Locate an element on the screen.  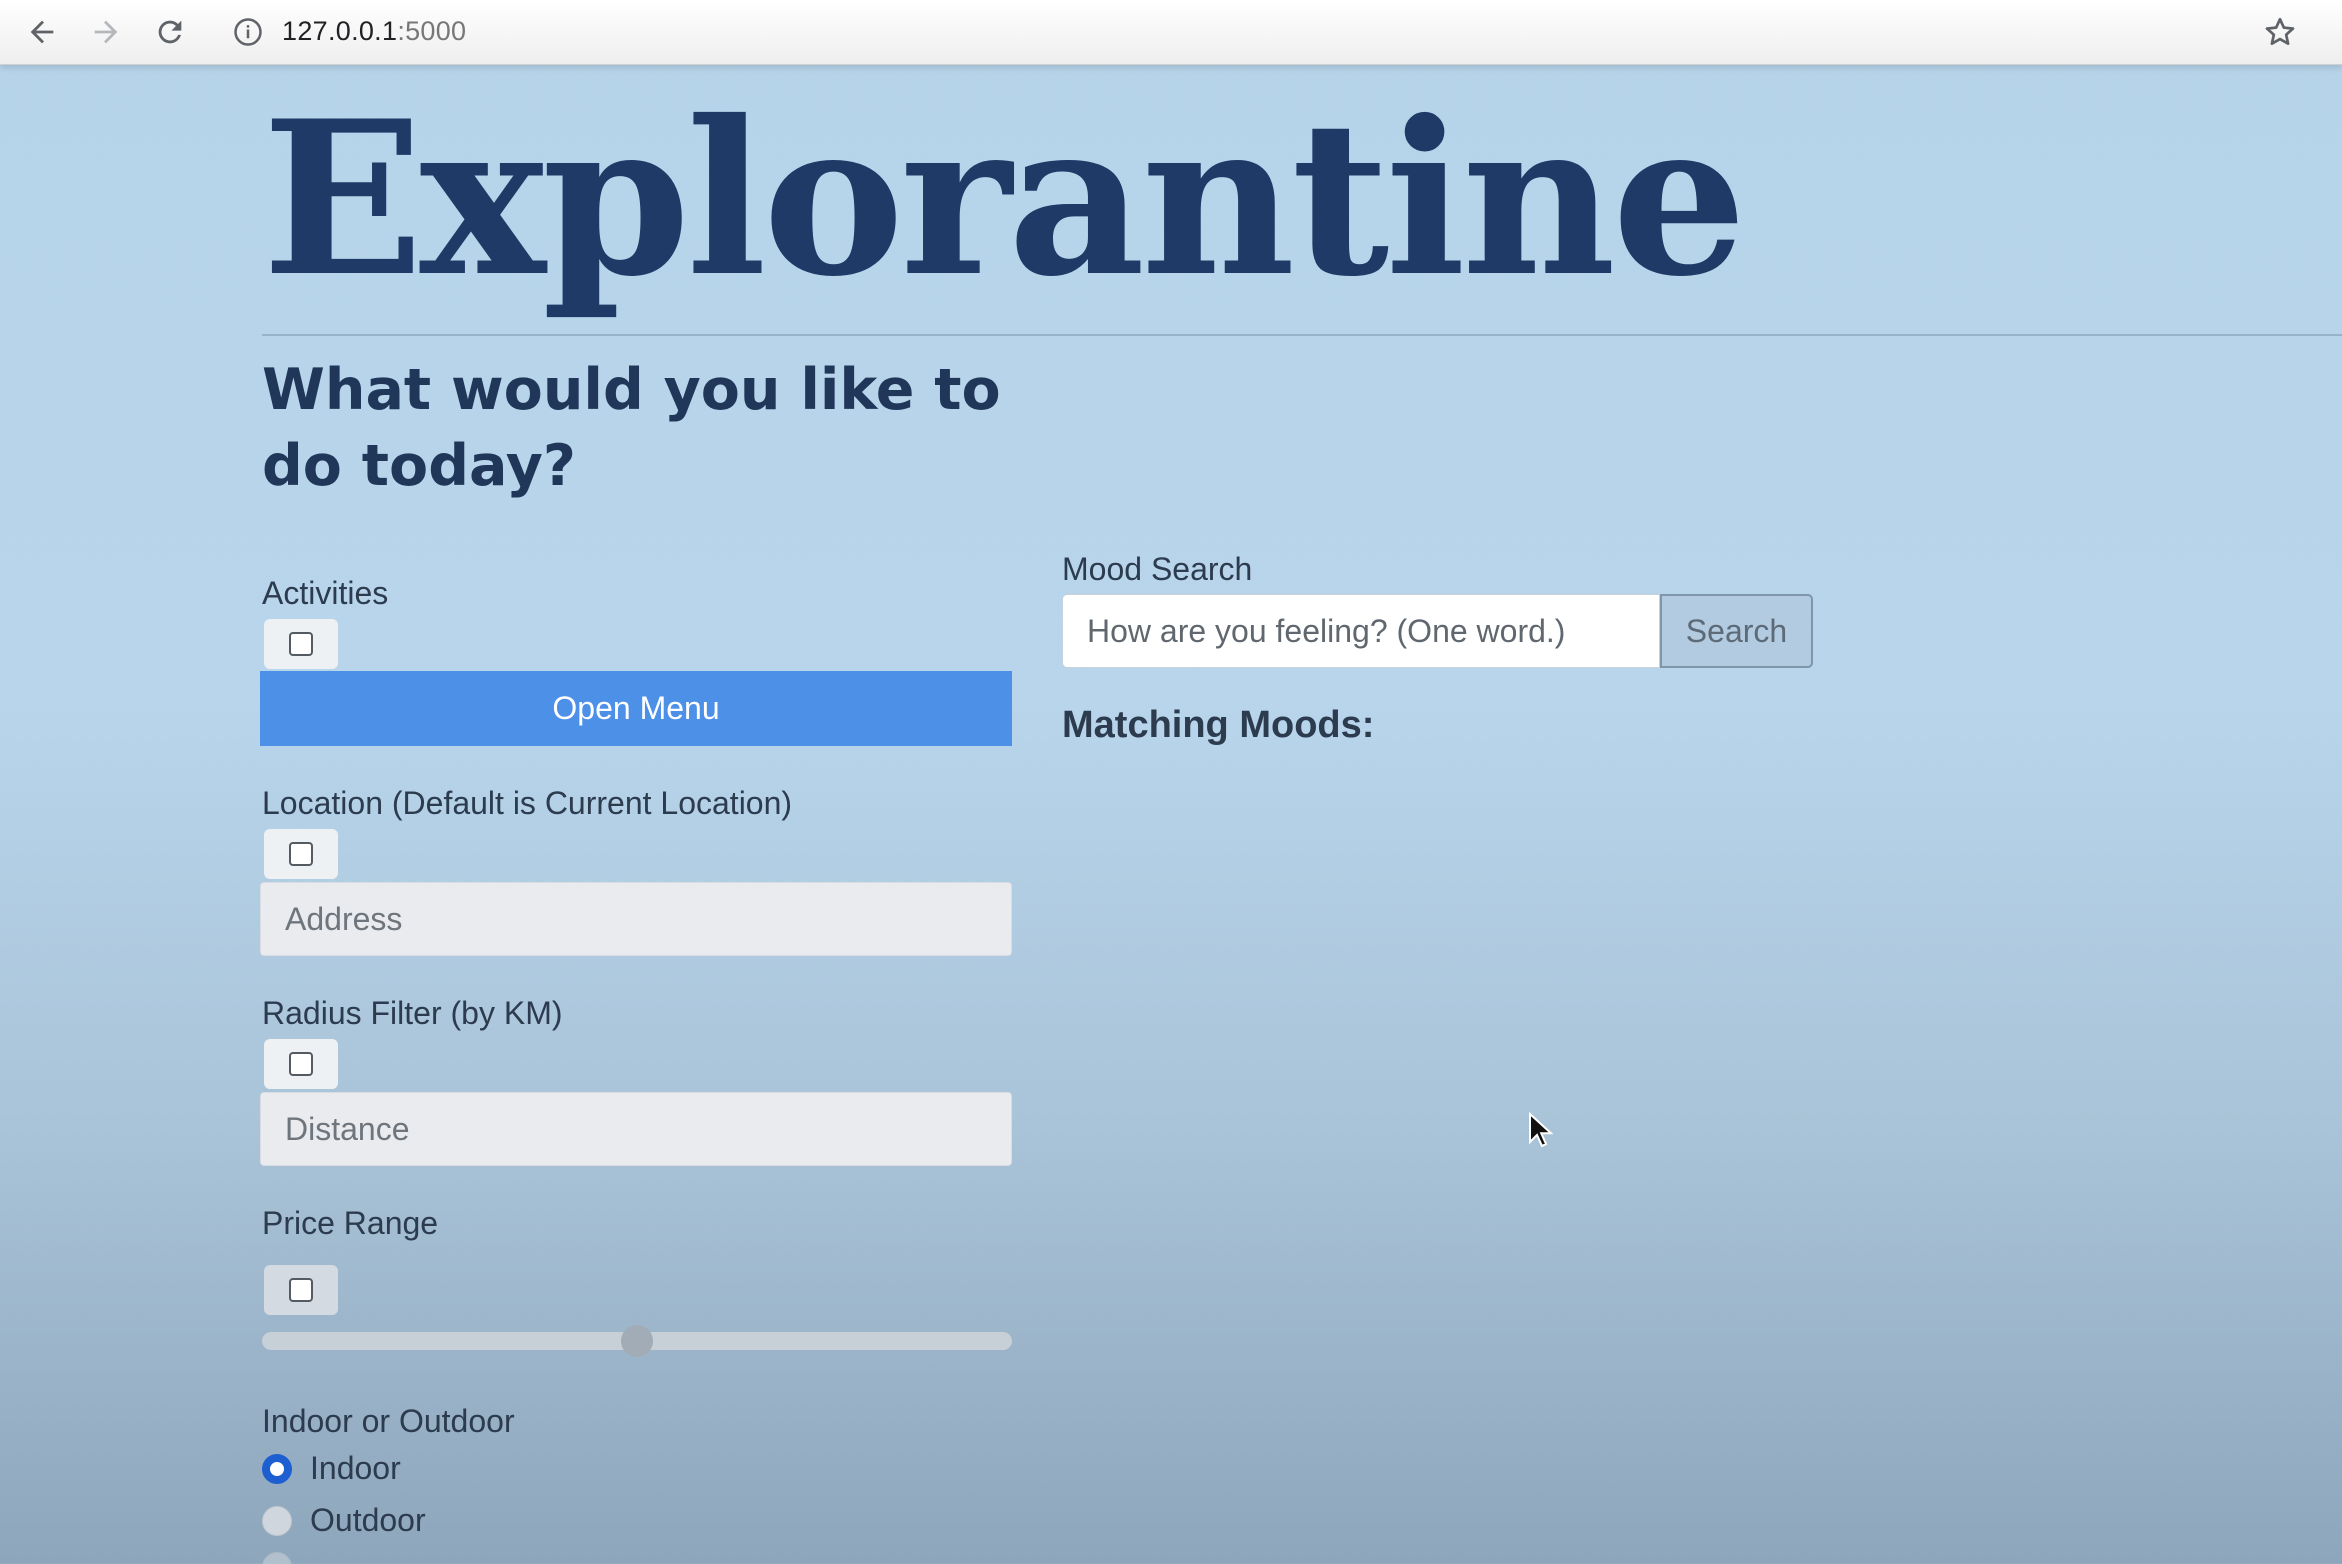
location-toggle is located at coordinates (301, 854).